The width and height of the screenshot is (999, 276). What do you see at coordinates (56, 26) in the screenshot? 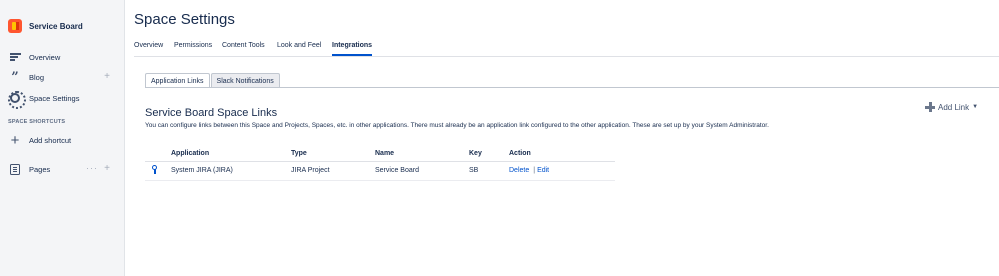
I see `space-name: Service Board` at bounding box center [56, 26].